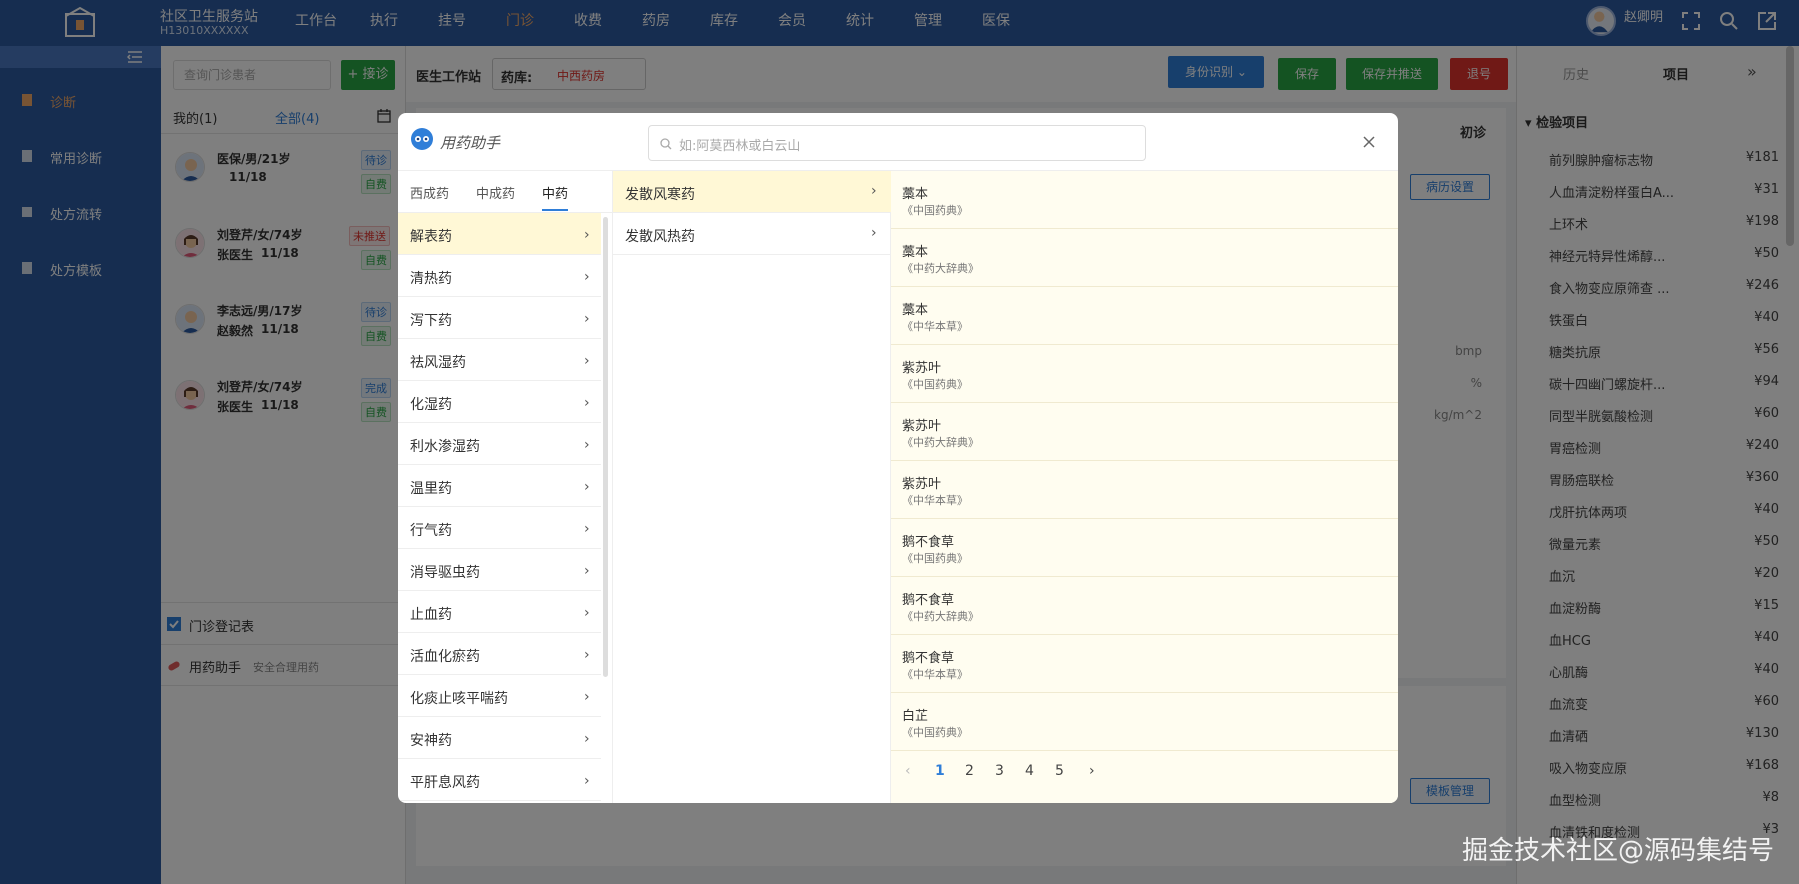  Describe the element at coordinates (752, 234) in the screenshot. I see `subcategory-item: 发散风热药 ›` at that location.